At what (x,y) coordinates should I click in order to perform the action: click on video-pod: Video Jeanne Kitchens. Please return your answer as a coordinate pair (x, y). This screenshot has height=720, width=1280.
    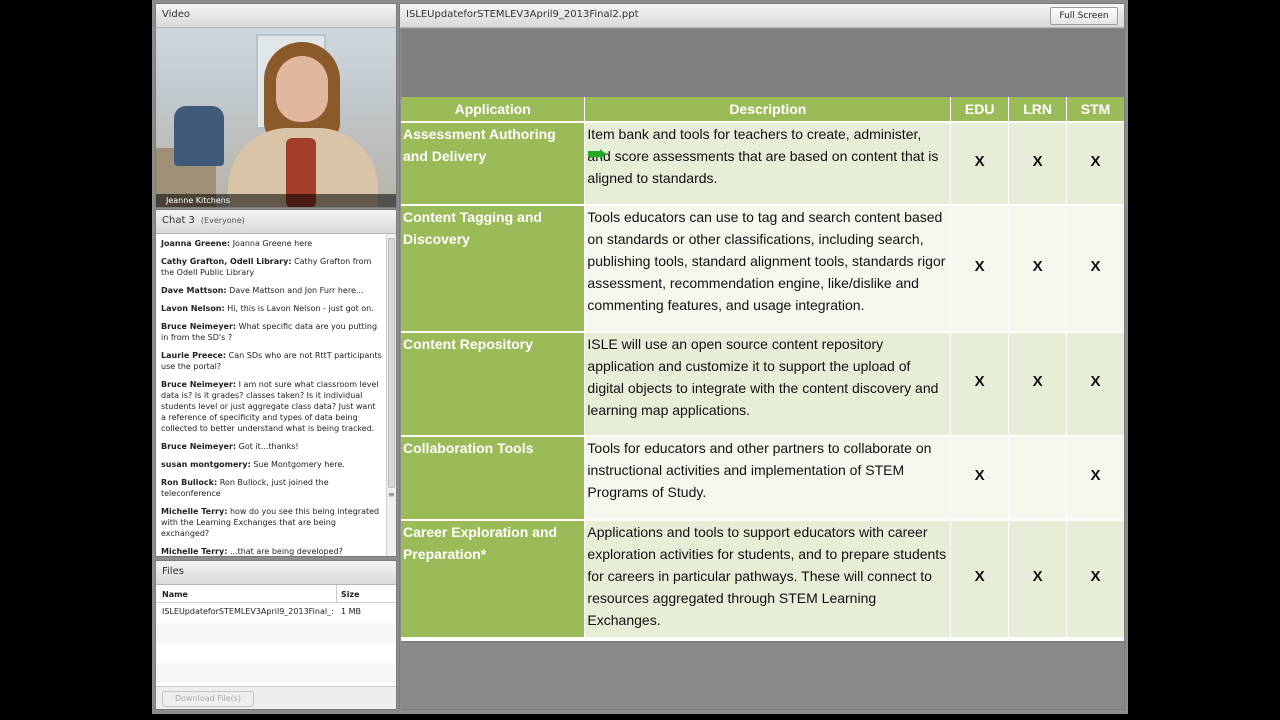
    Looking at the image, I should click on (276, 105).